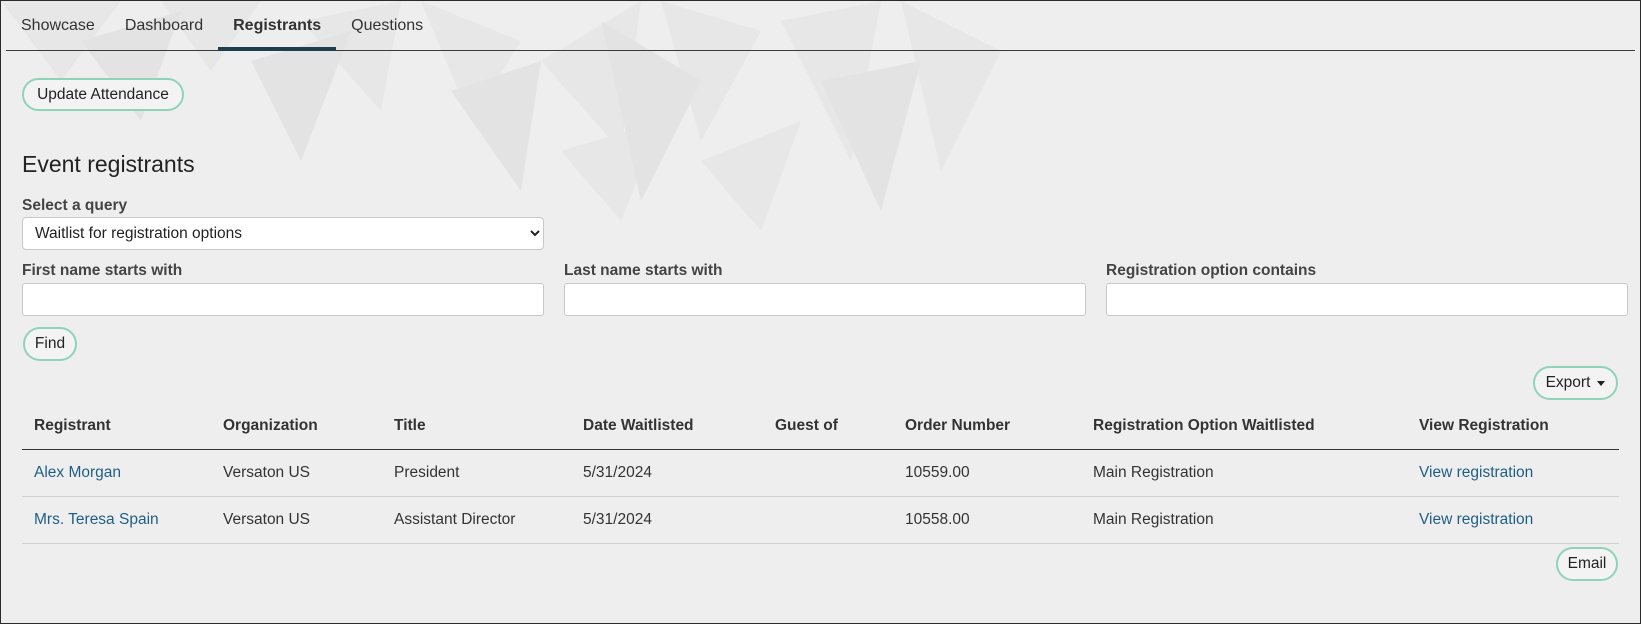 This screenshot has height=624, width=1641. I want to click on export-button: Export, so click(1575, 383).